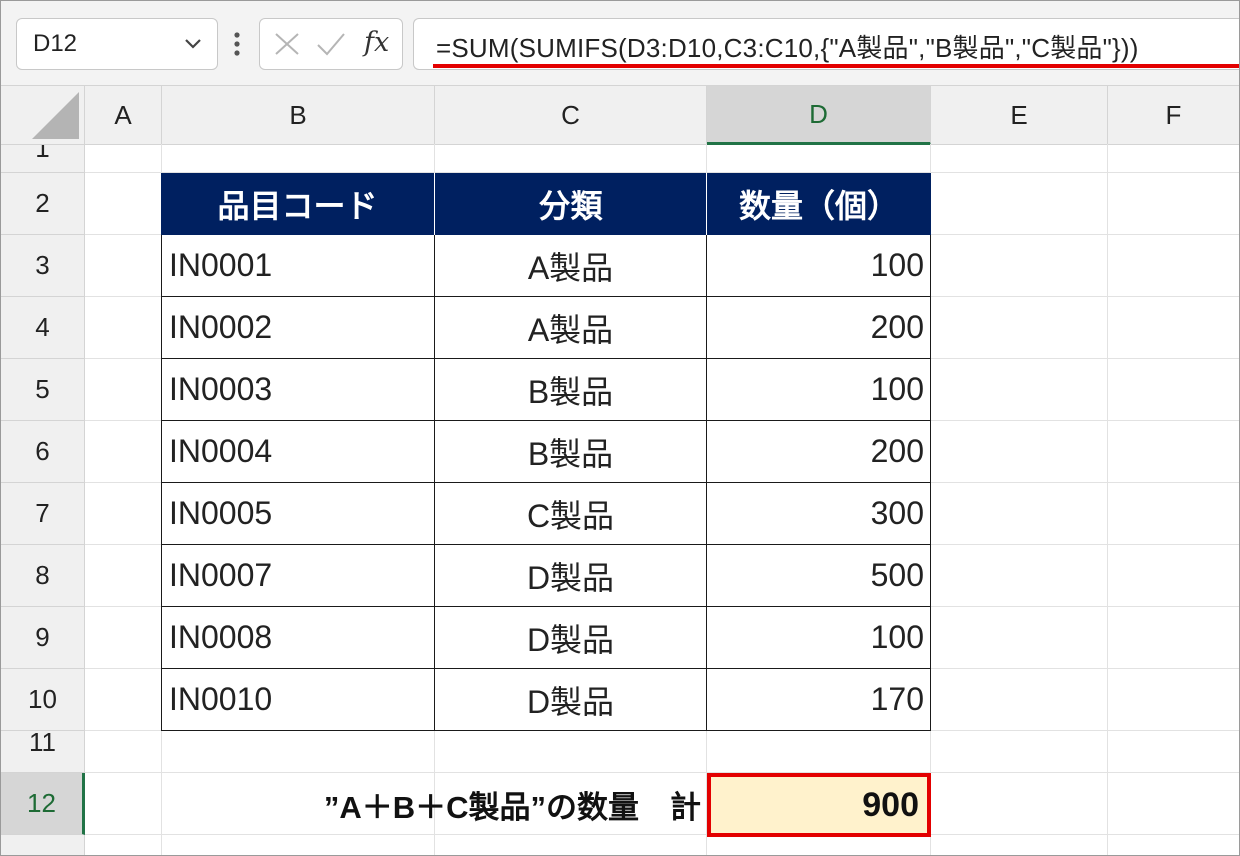 This screenshot has width=1240, height=856. Describe the element at coordinates (1173, 115) in the screenshot. I see `column-header-f: F` at that location.